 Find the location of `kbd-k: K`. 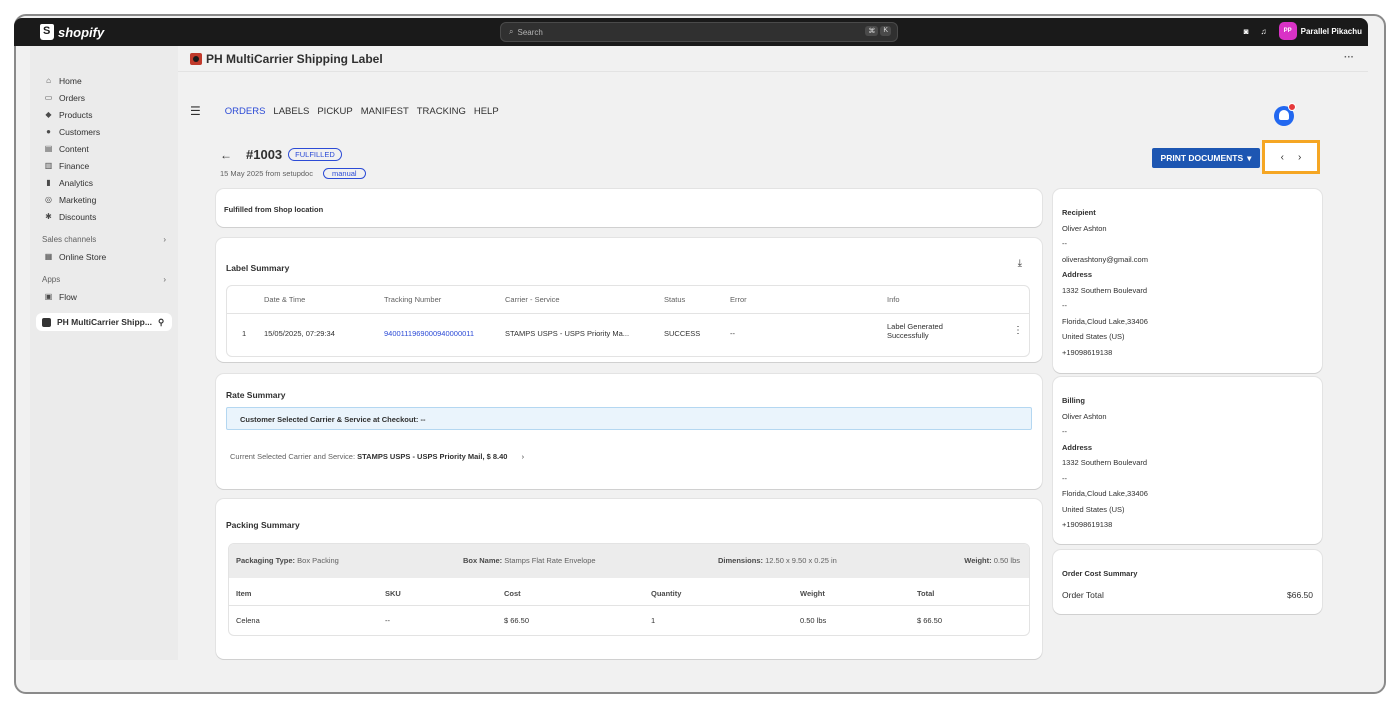

kbd-k: K is located at coordinates (885, 31).